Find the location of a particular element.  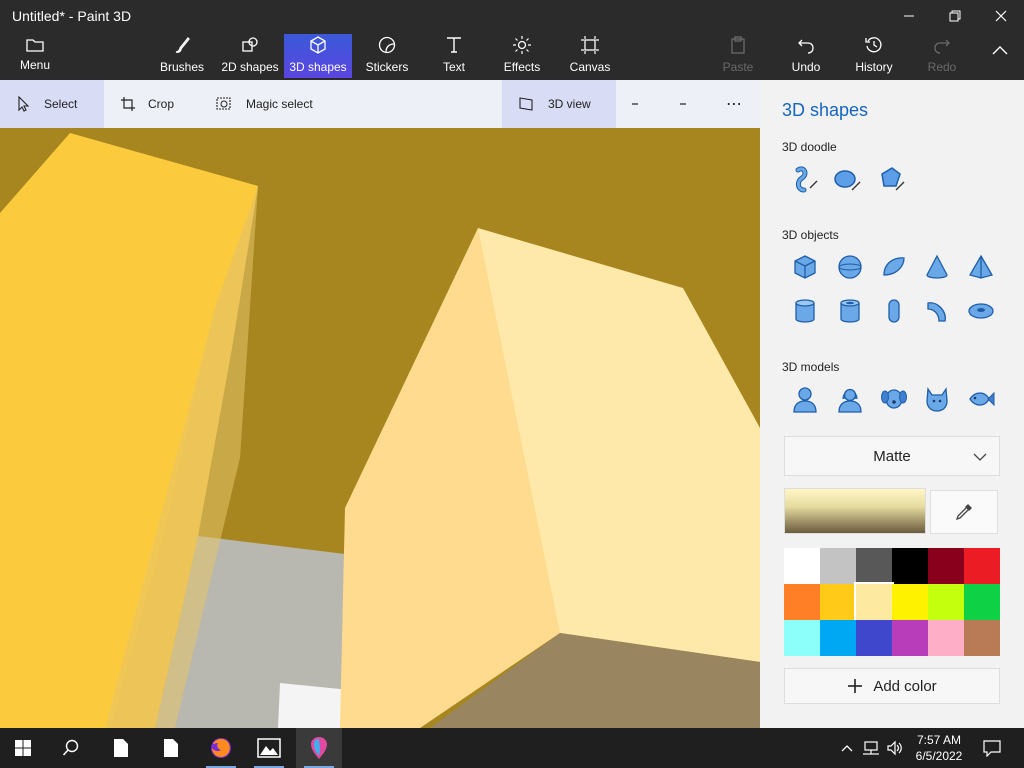

photos-icon is located at coordinates (269, 748).